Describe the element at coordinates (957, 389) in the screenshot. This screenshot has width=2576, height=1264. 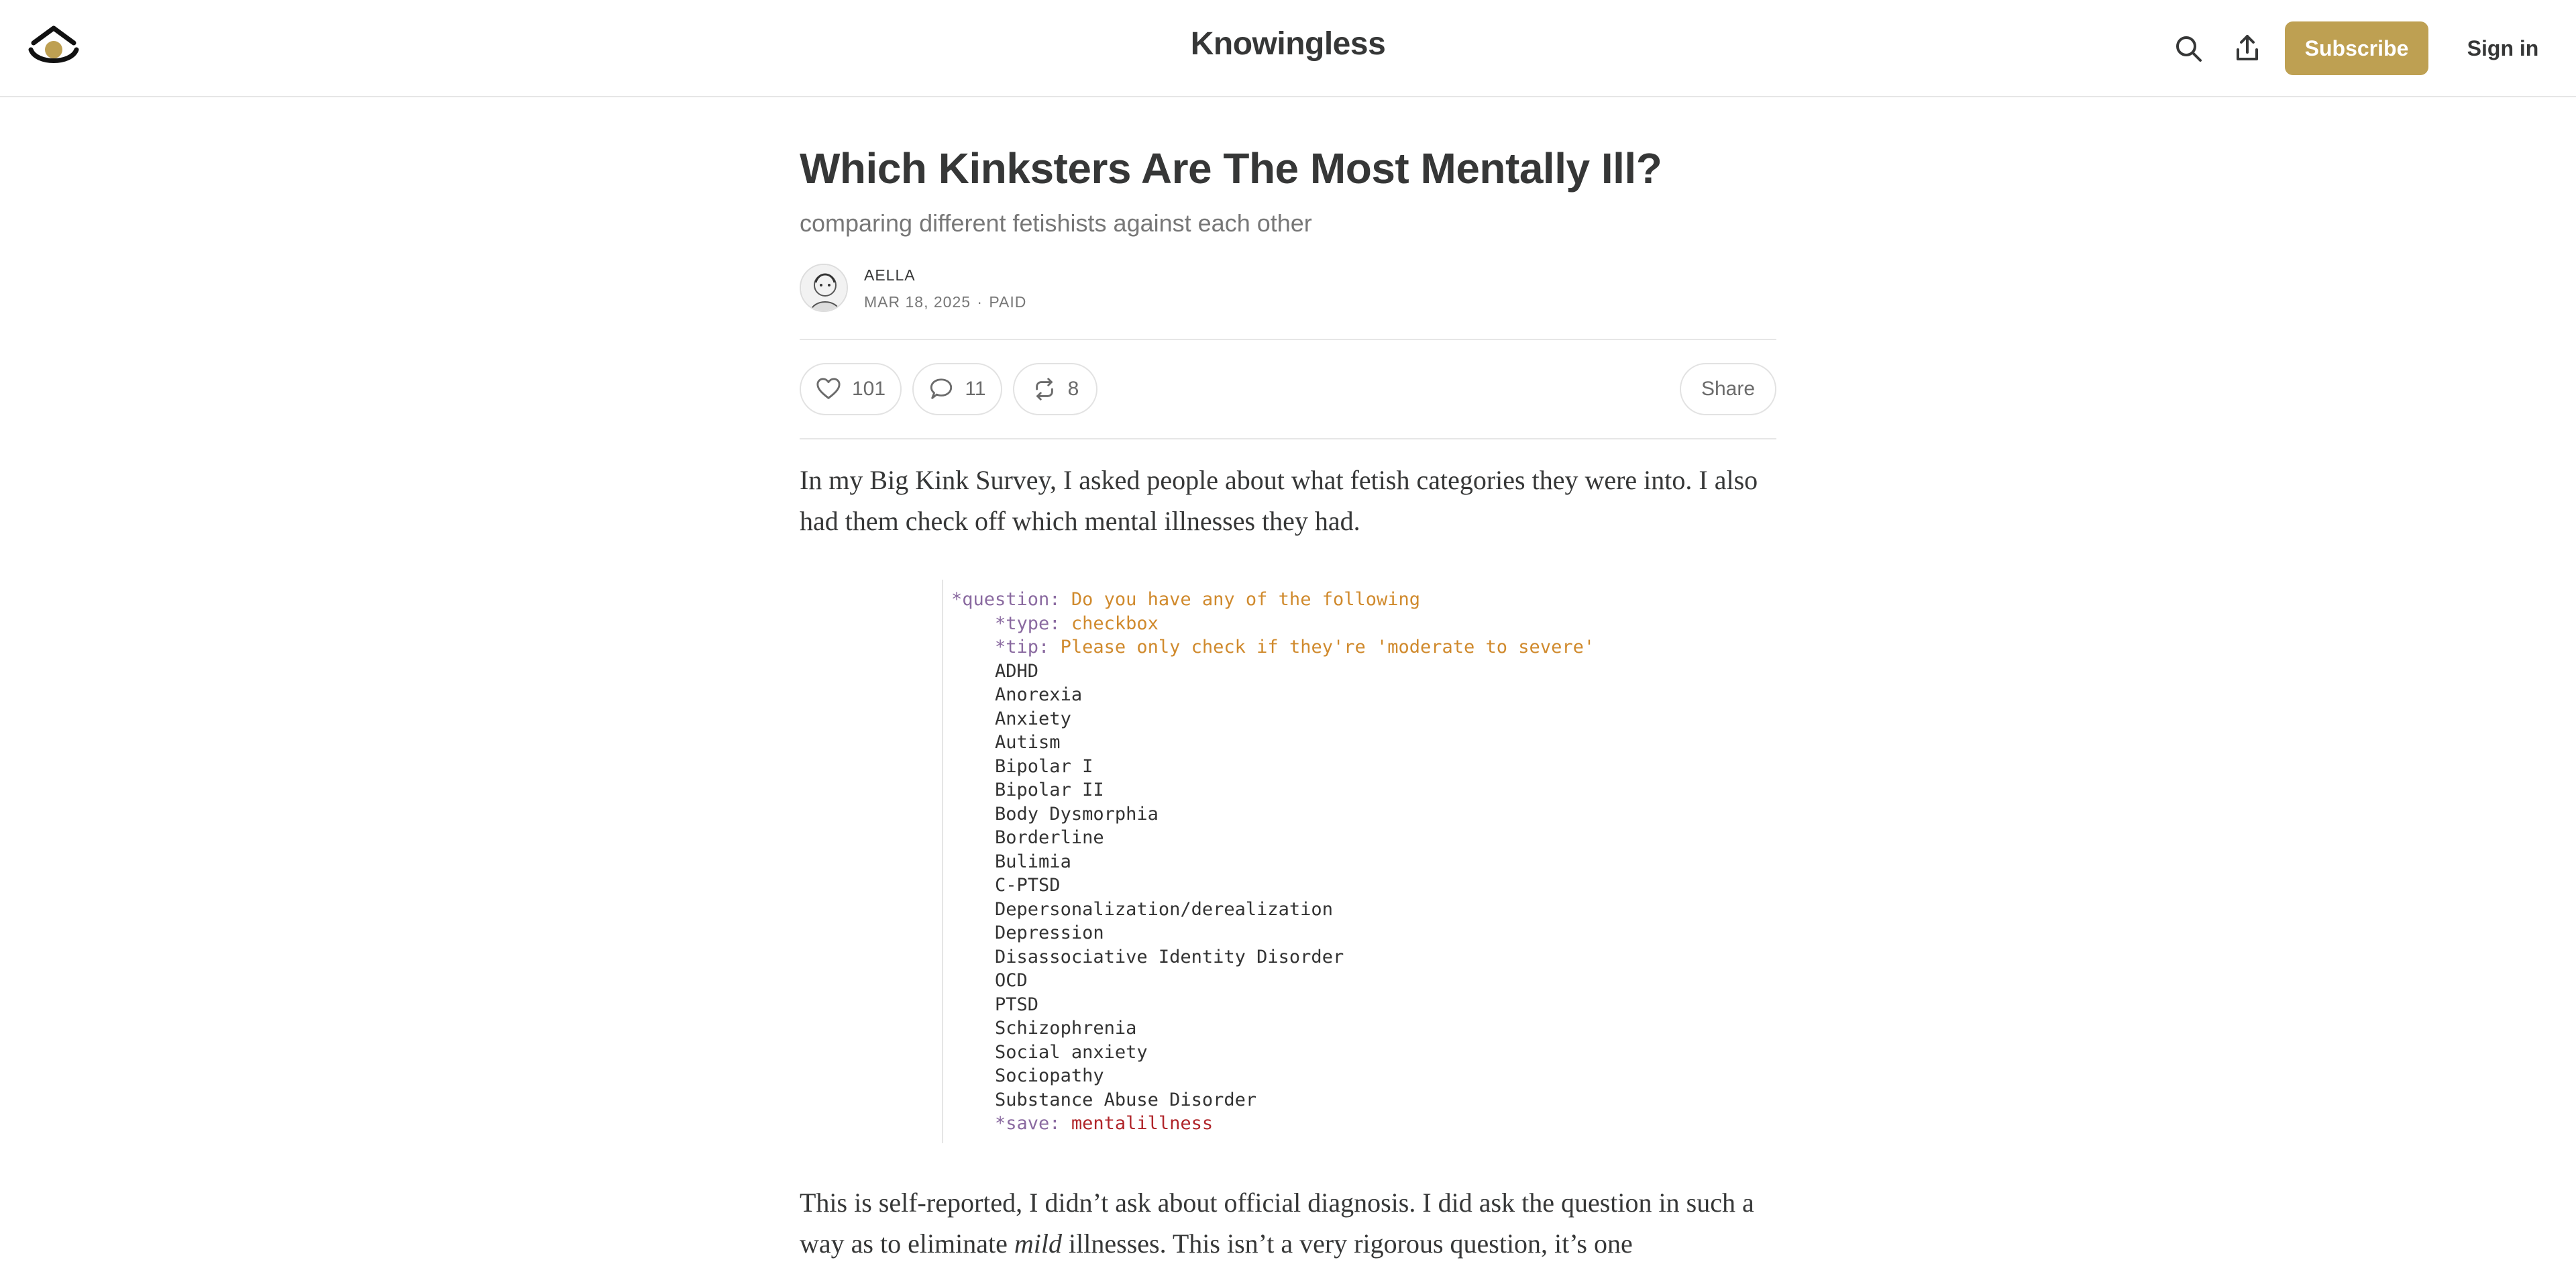
I see `comment-button: 11` at that location.